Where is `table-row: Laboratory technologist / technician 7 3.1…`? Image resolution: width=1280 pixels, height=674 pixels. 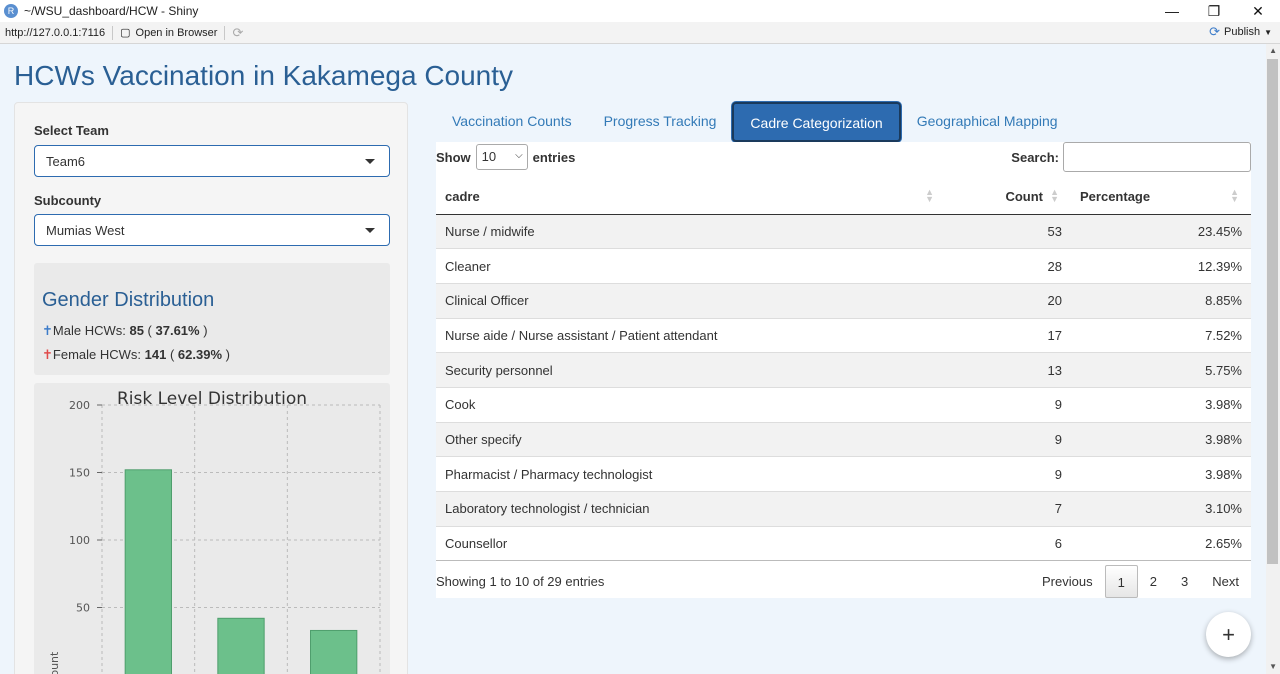 table-row: Laboratory technologist / technician 7 3.1… is located at coordinates (843, 509).